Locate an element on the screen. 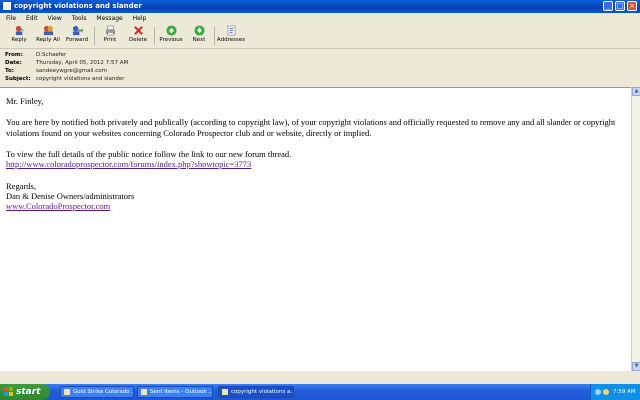 The height and width of the screenshot is (400, 640). reply-icon is located at coordinates (19, 30).